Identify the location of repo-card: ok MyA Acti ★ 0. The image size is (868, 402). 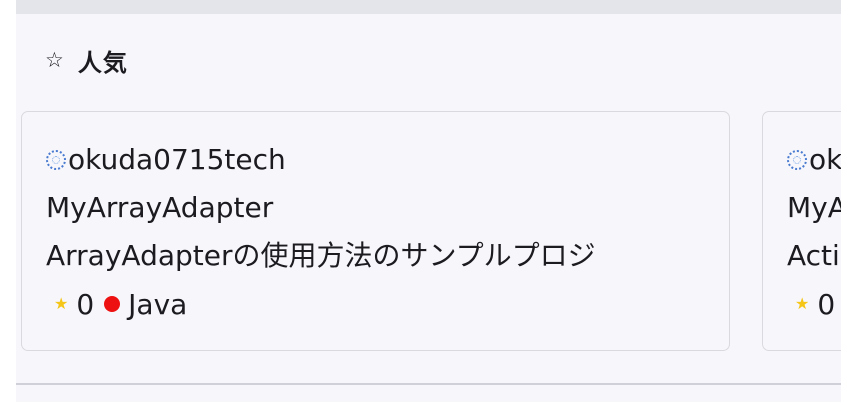
(801, 231).